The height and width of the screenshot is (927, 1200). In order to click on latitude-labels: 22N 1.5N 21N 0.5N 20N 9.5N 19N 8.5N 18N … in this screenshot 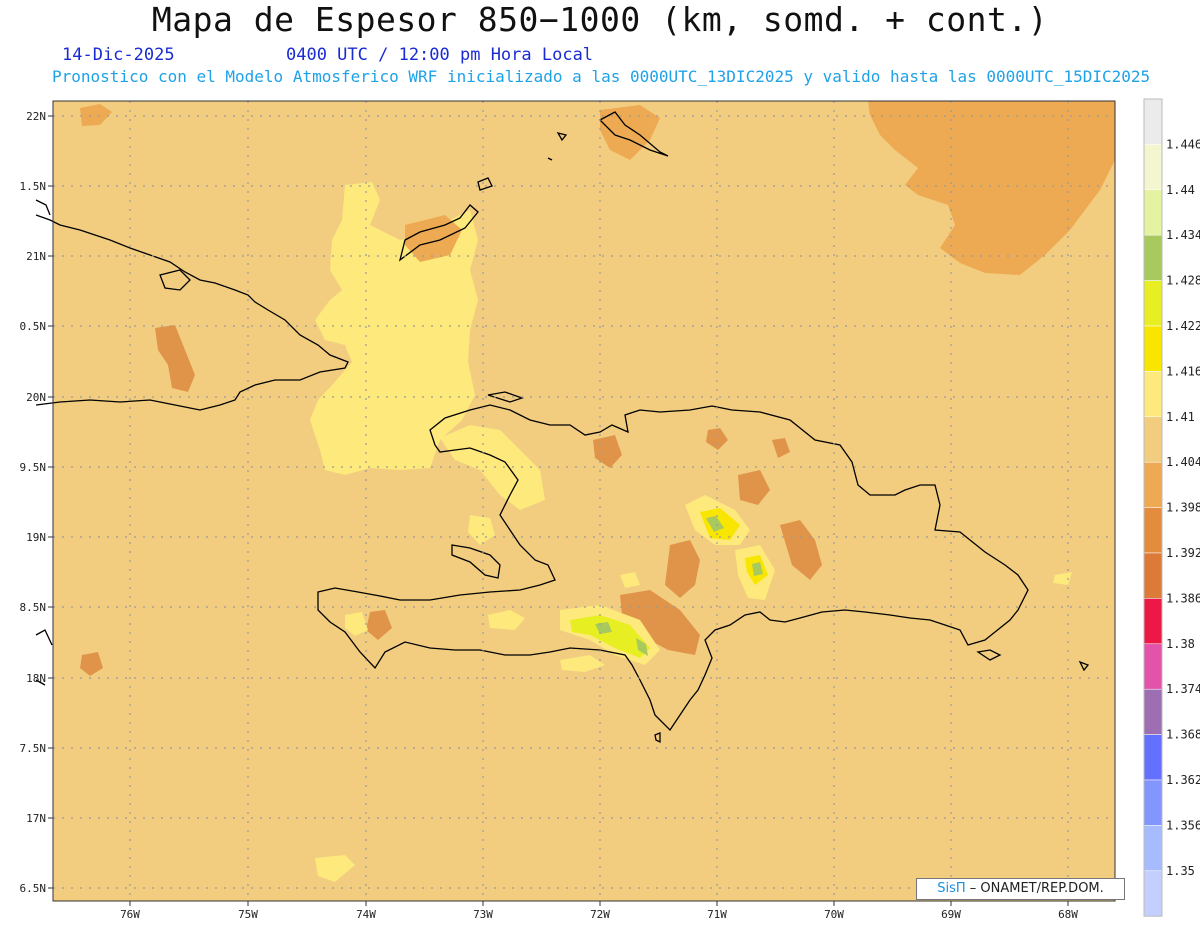, I will do `click(33, 502)`.